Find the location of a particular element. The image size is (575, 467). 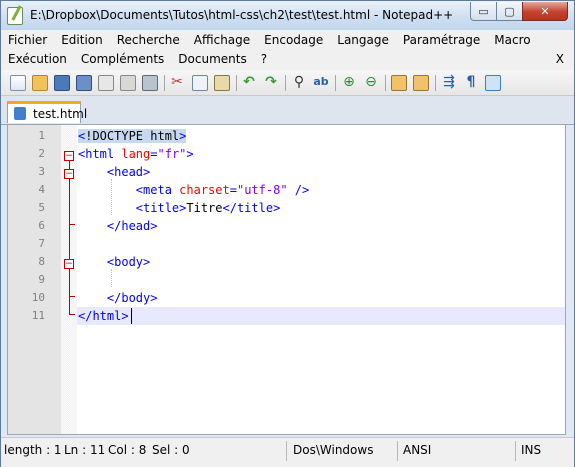

line-number: 3 is located at coordinates (41, 171).